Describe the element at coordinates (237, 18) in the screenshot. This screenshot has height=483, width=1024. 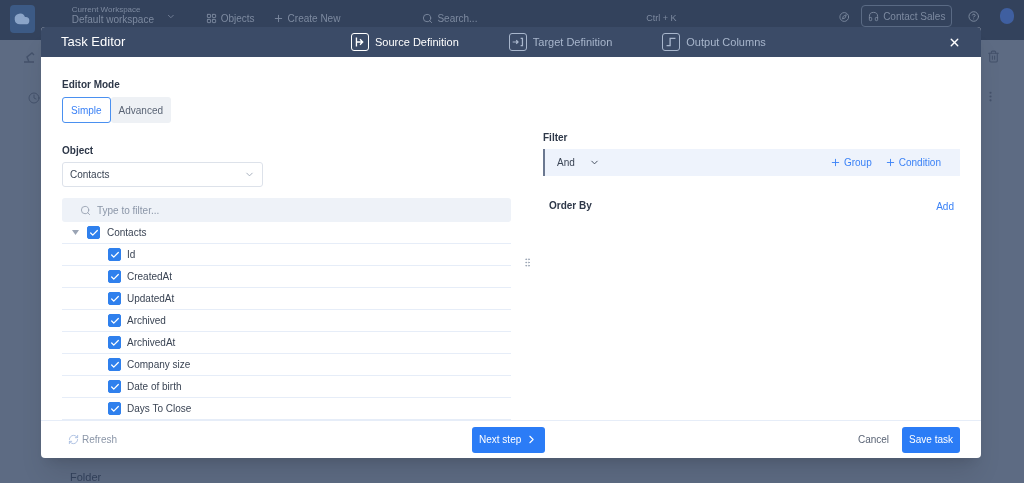
I see `objects-link: Objects` at that location.